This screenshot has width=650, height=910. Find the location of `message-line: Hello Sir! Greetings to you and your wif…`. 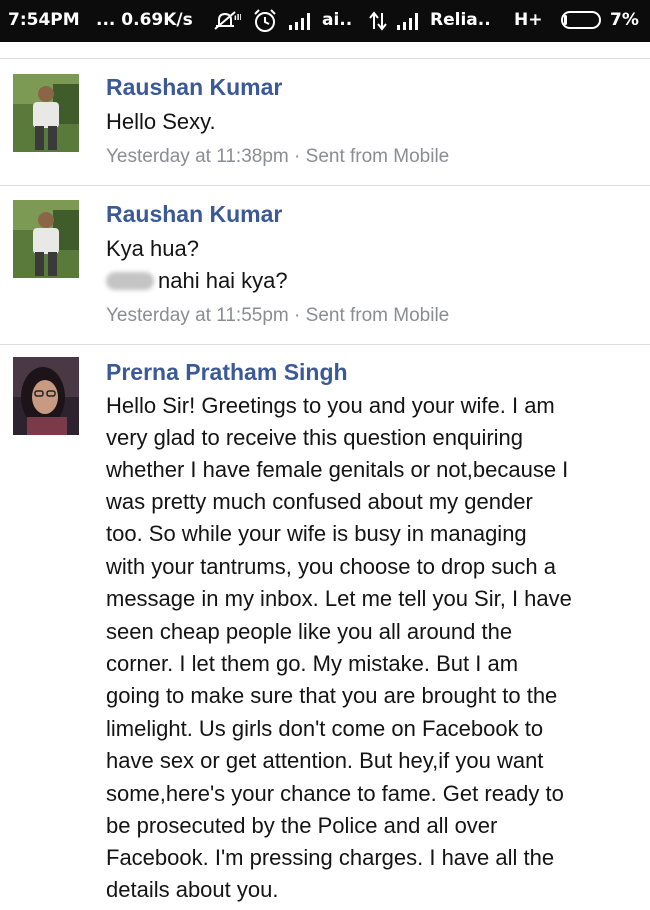

message-line: Hello Sir! Greetings to you and your wif… is located at coordinates (330, 405).